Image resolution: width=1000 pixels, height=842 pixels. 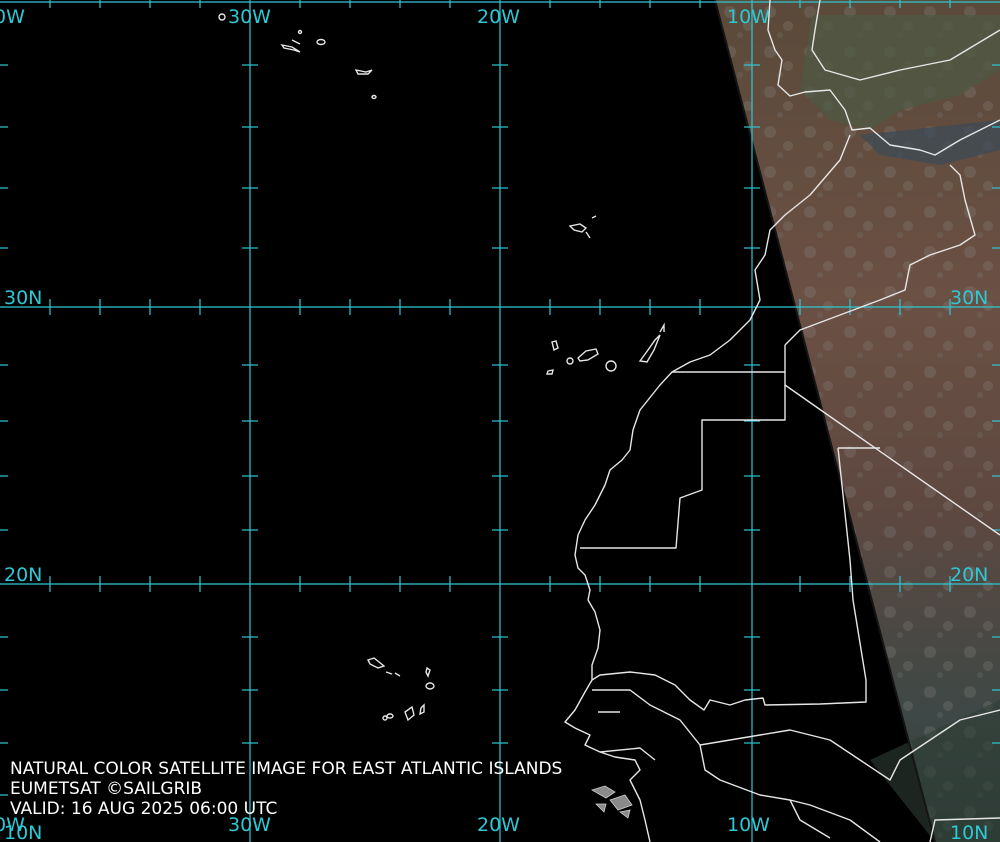 I want to click on caption-valid-time: VALID: 16 AUG 2025 06:00 UTC, so click(x=144, y=809).